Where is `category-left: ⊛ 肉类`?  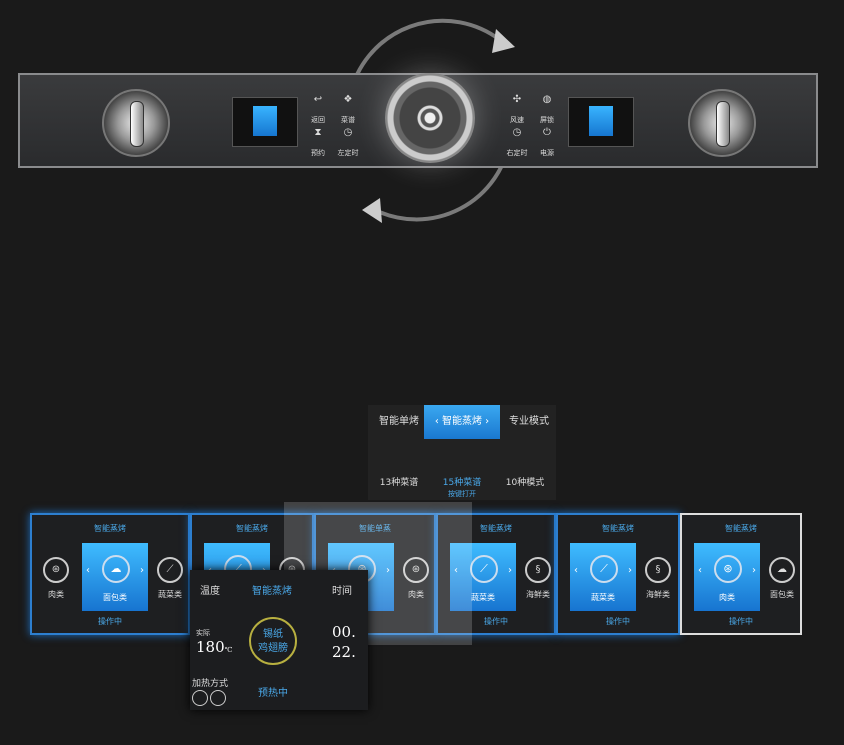 category-left: ⊛ 肉类 is located at coordinates (56, 578).